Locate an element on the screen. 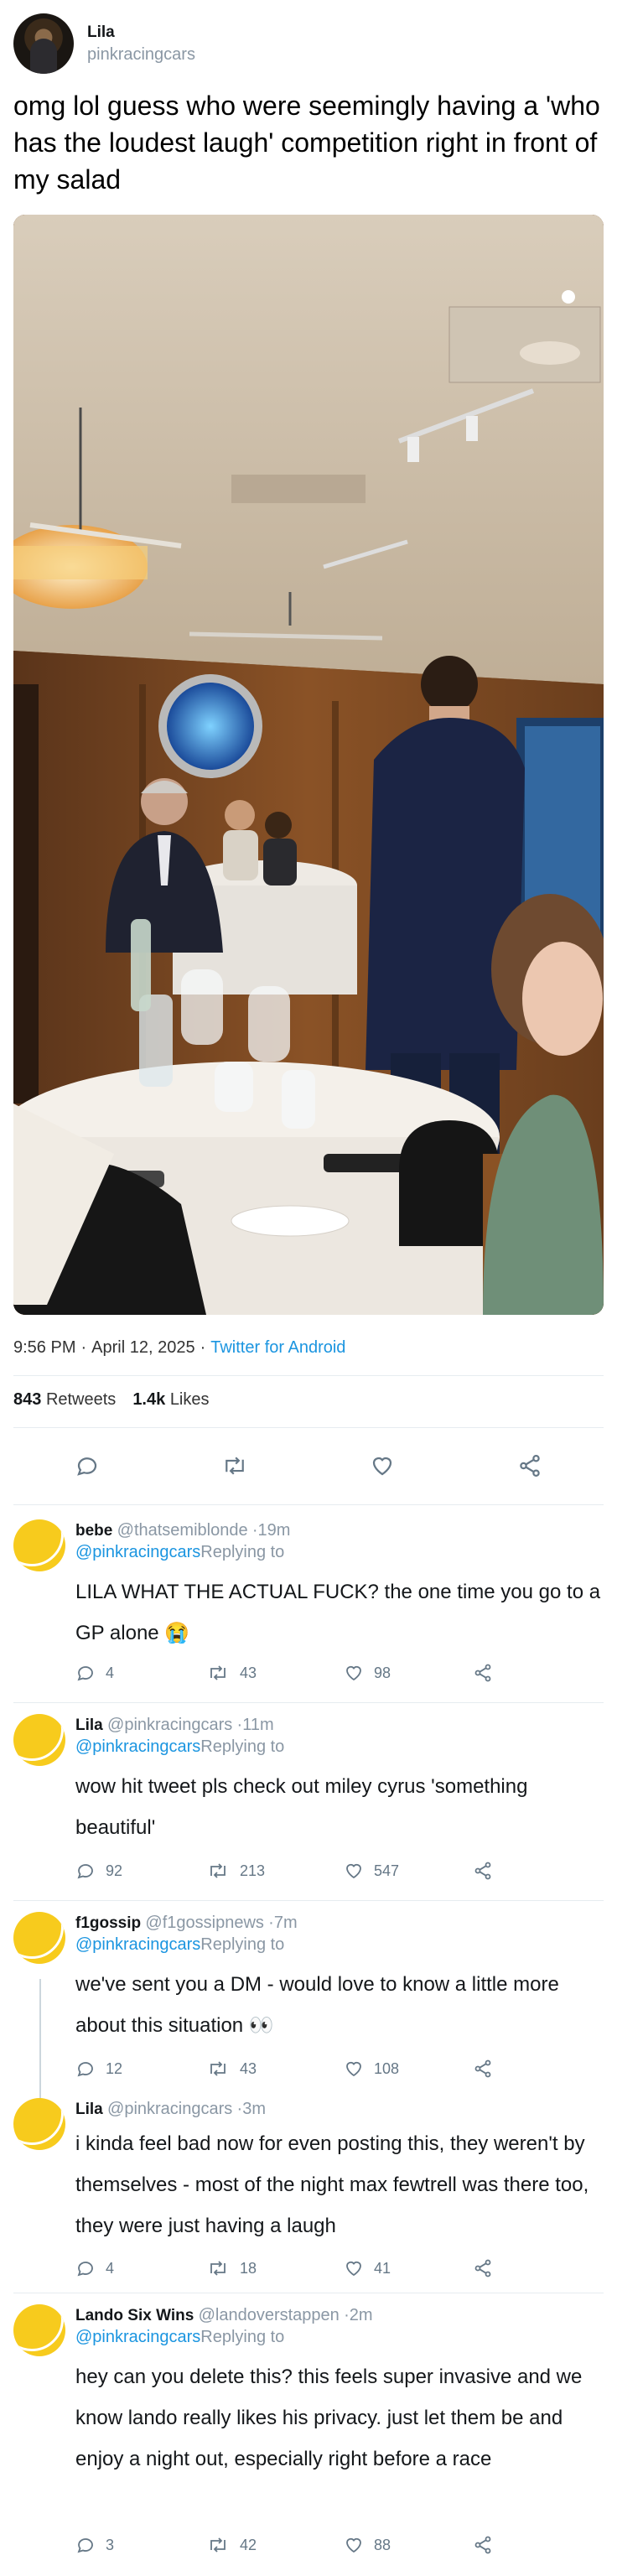  retweets-count: 843 is located at coordinates (27, 1399).